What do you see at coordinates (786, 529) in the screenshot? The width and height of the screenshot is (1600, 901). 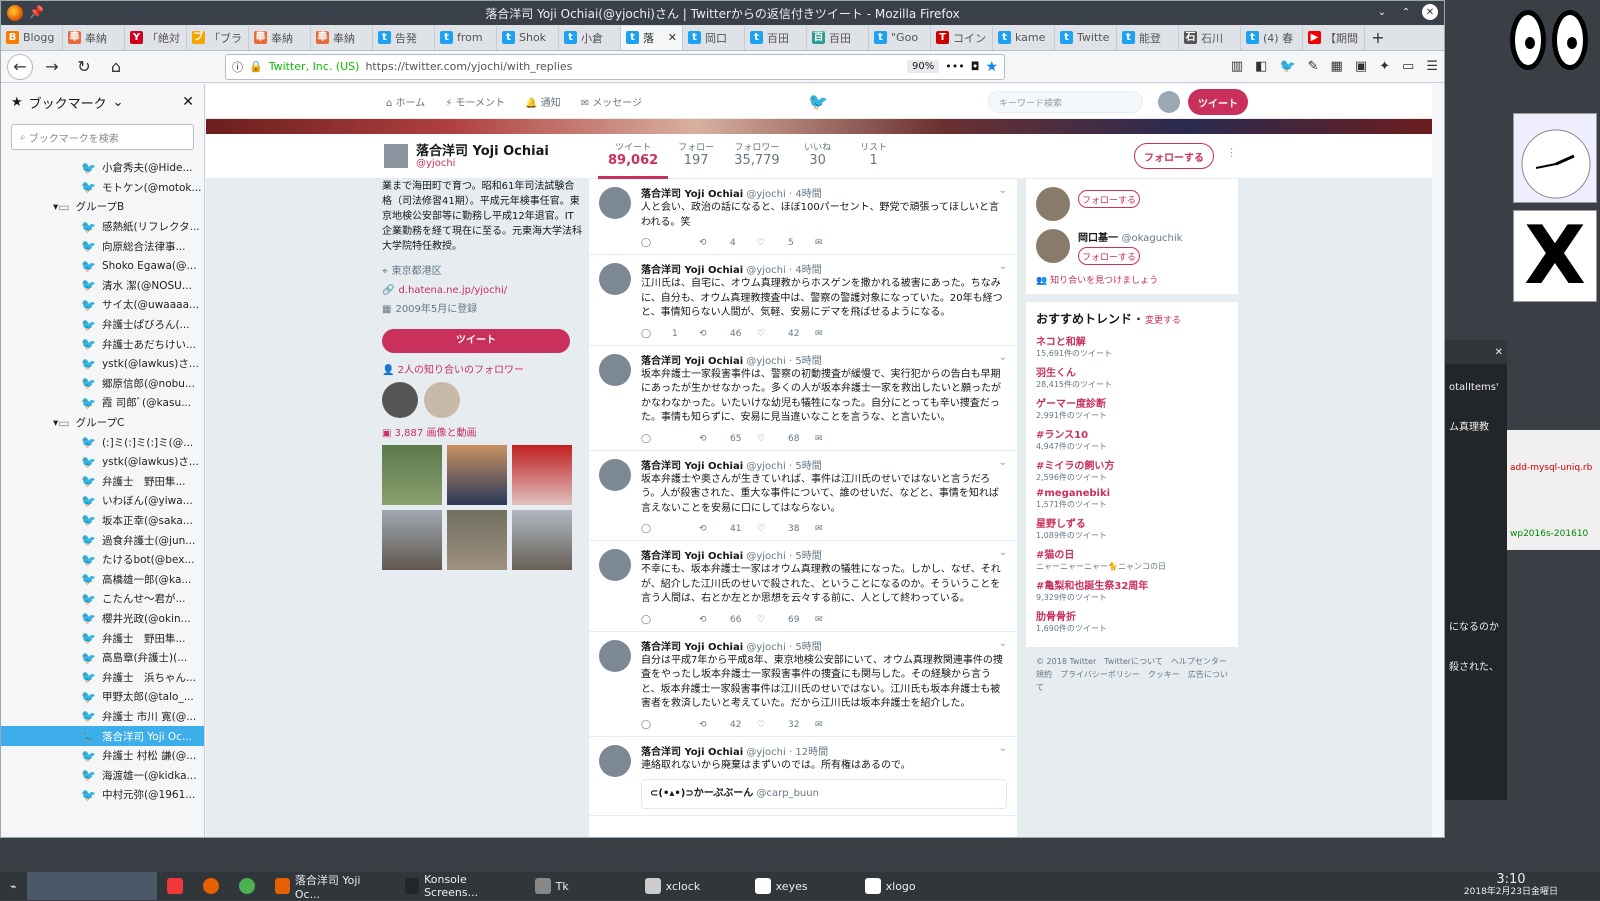 I see `like-button: ♡ 38` at bounding box center [786, 529].